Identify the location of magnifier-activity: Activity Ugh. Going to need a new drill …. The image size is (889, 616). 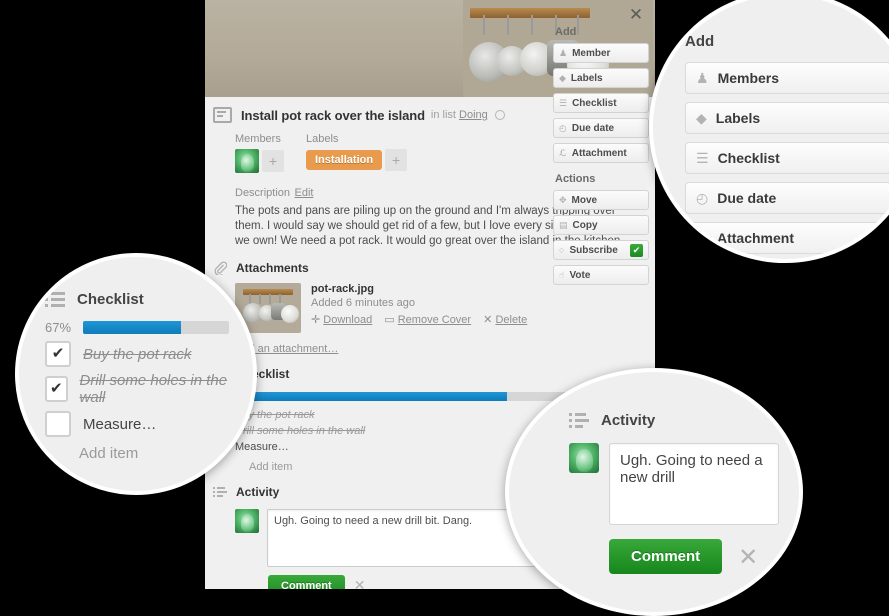
(654, 492).